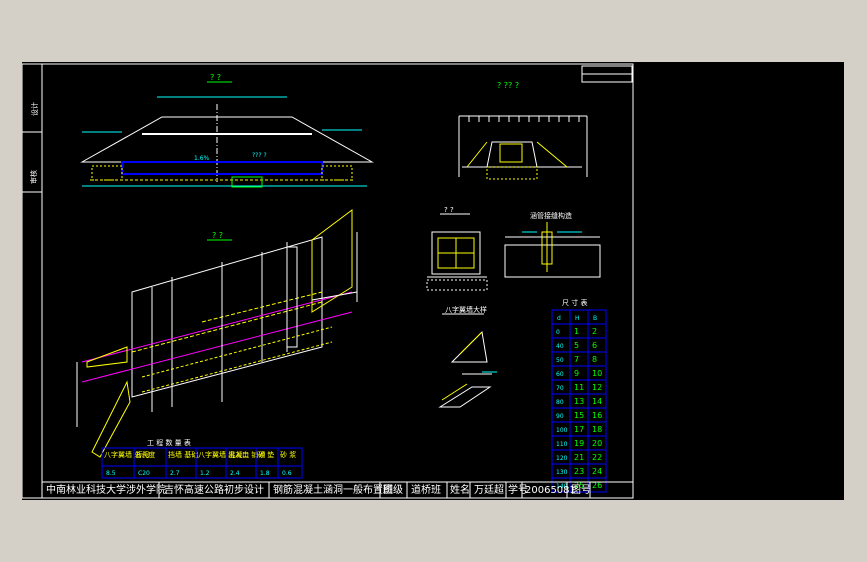 This screenshot has height=562, width=867. What do you see at coordinates (106, 489) in the screenshot?
I see `school-name: 中南林业科技大学涉外学院` at bounding box center [106, 489].